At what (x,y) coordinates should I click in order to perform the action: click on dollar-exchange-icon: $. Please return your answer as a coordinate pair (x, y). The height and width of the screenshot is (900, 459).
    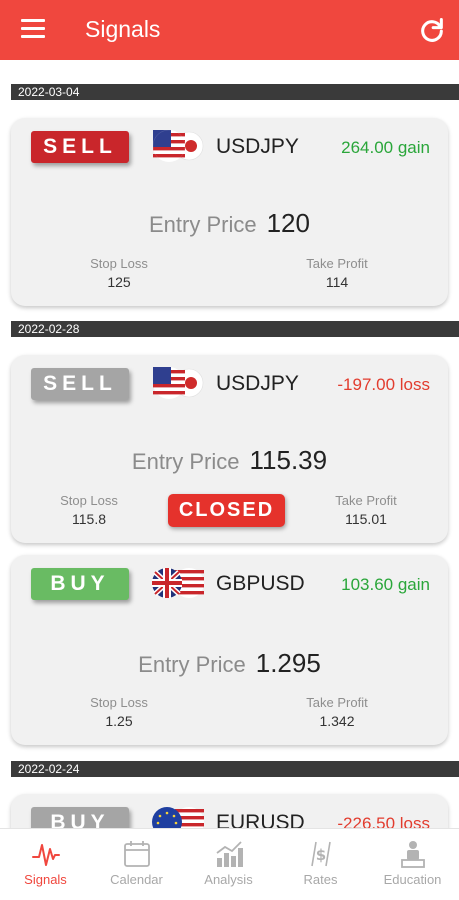
    Looking at the image, I should click on (321, 854).